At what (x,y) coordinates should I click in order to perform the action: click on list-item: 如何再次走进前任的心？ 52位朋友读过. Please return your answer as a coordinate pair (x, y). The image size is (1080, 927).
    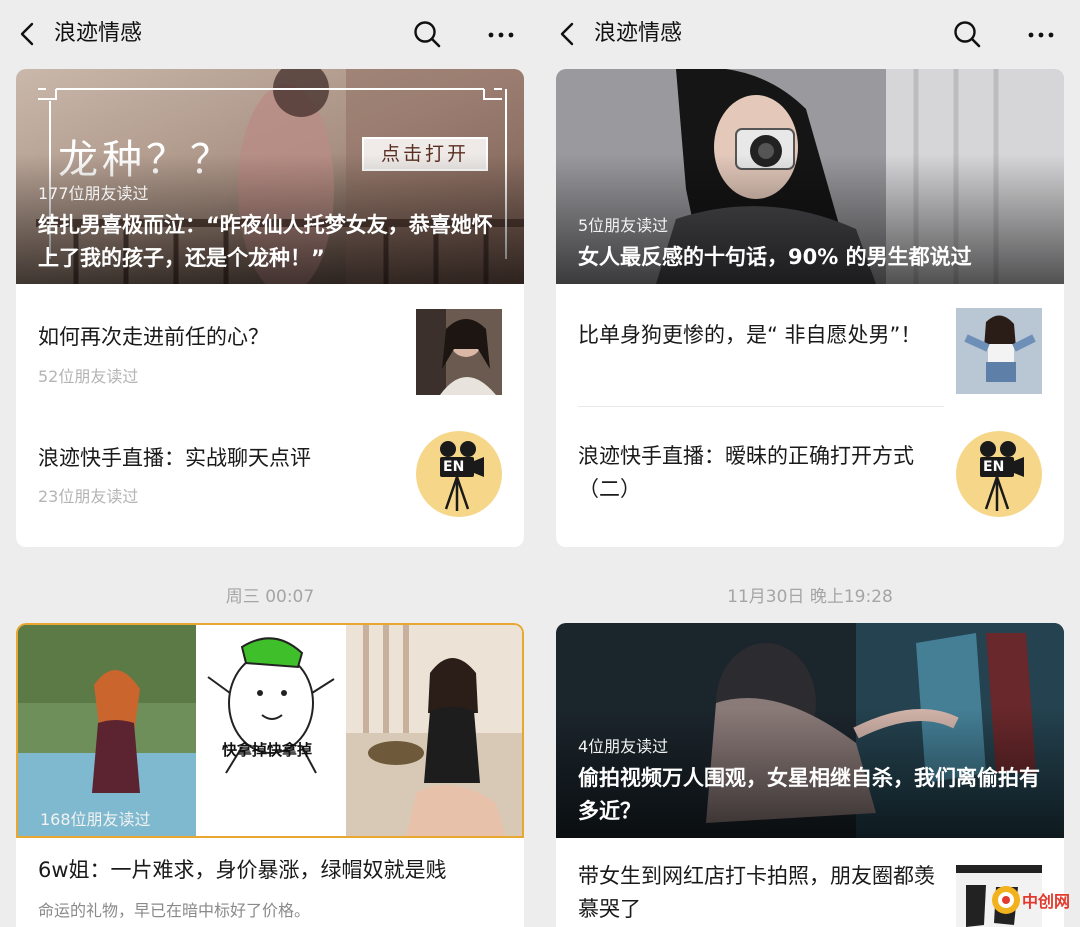
    Looking at the image, I should click on (270, 351).